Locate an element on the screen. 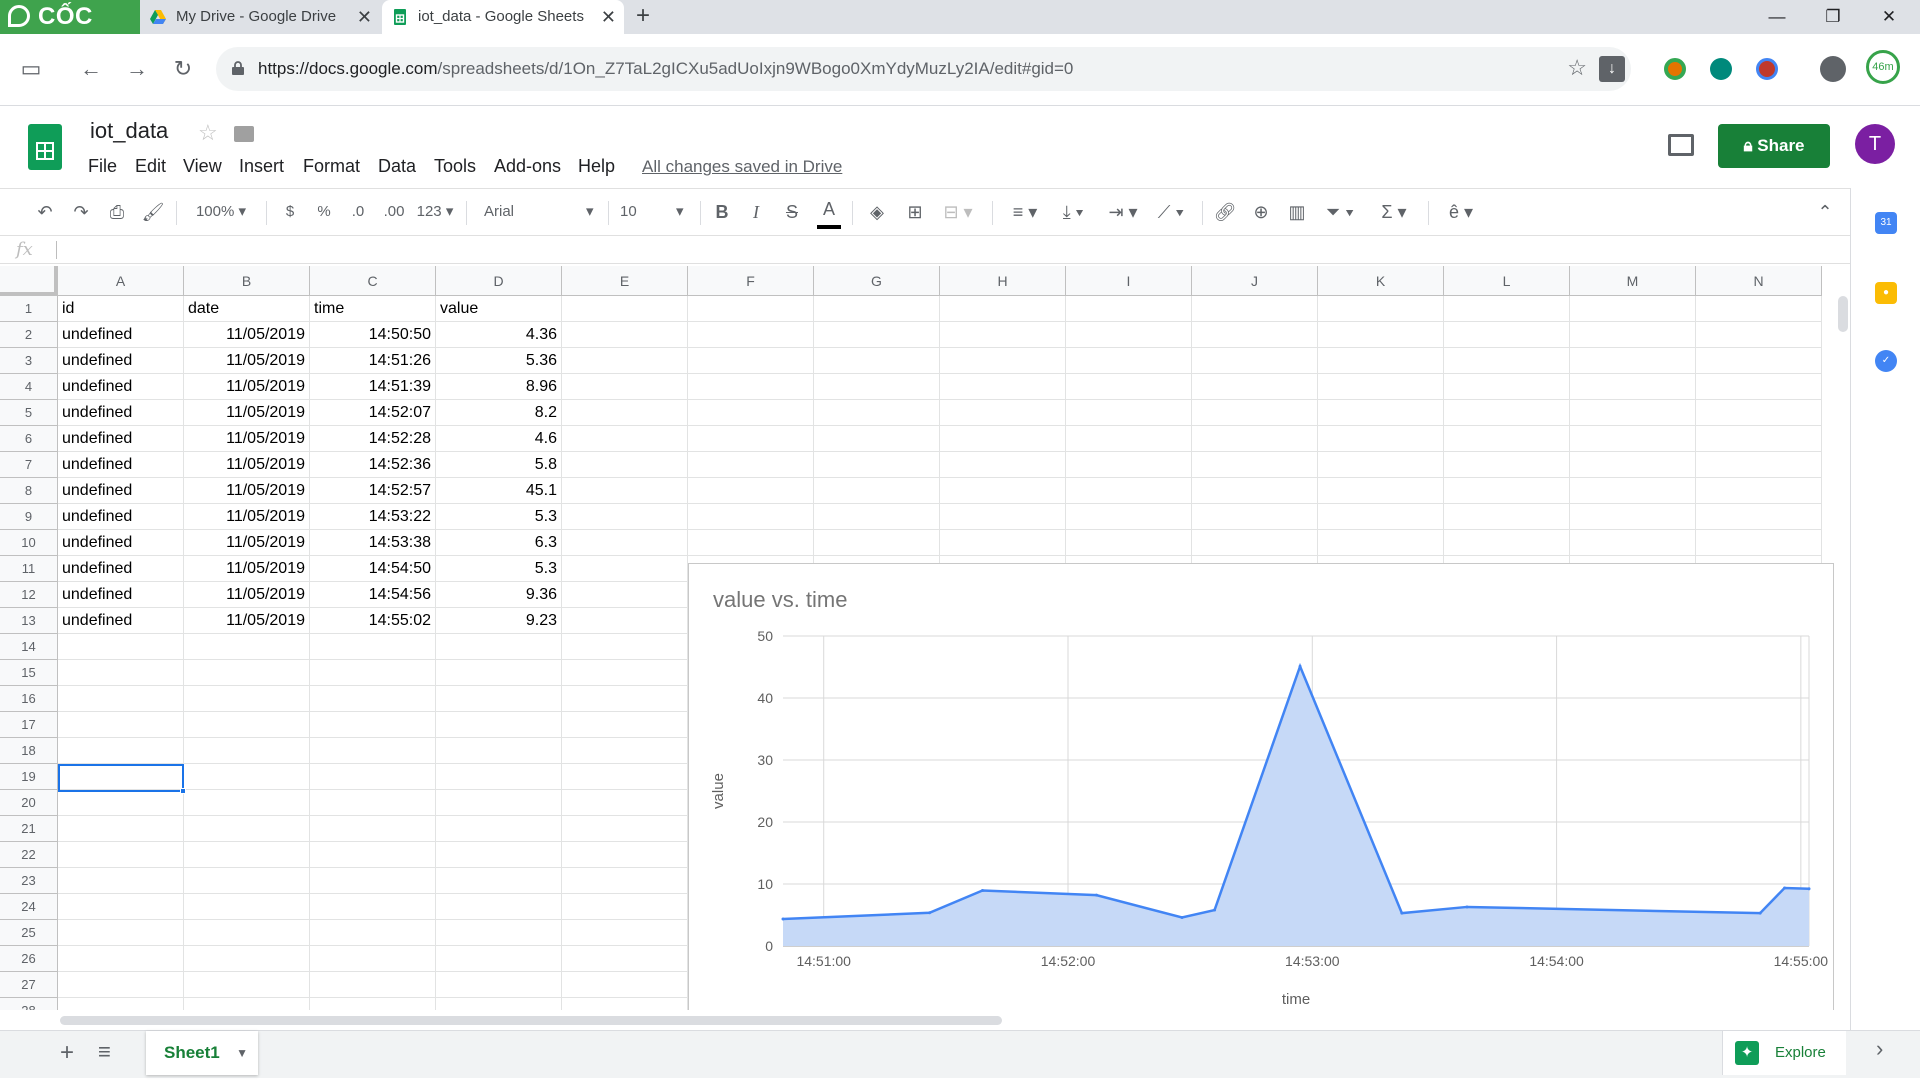 The image size is (1920, 1080). save-status-link: All changes saved in Drive is located at coordinates (742, 167).